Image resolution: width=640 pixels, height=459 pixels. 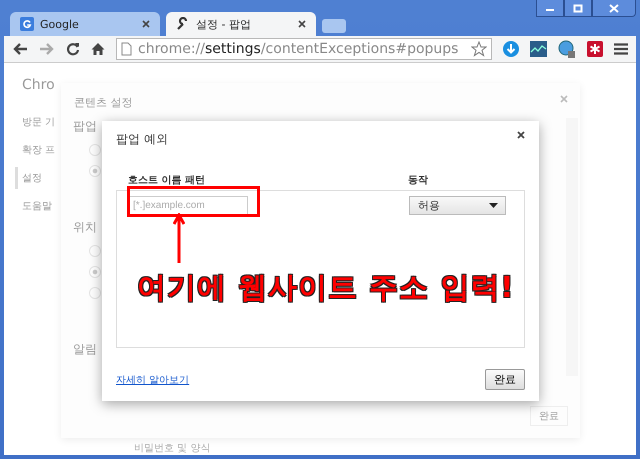 I want to click on page-icon, so click(x=126, y=49).